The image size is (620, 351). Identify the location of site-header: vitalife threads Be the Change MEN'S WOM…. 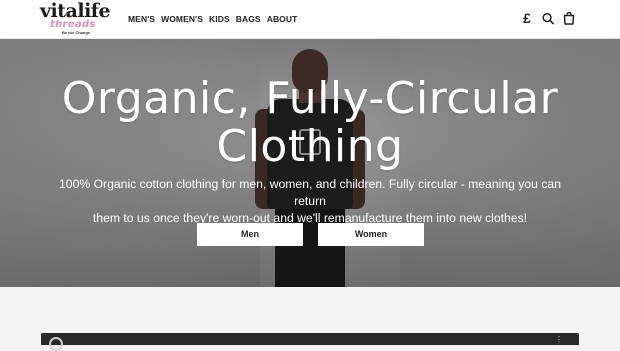
(310, 19).